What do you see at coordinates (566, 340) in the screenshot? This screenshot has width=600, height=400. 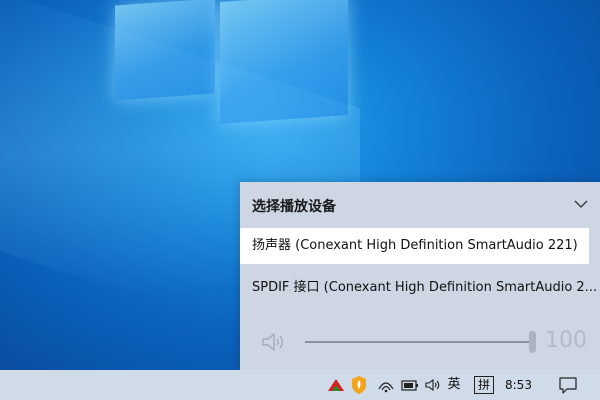 I see `volume-value: 100` at bounding box center [566, 340].